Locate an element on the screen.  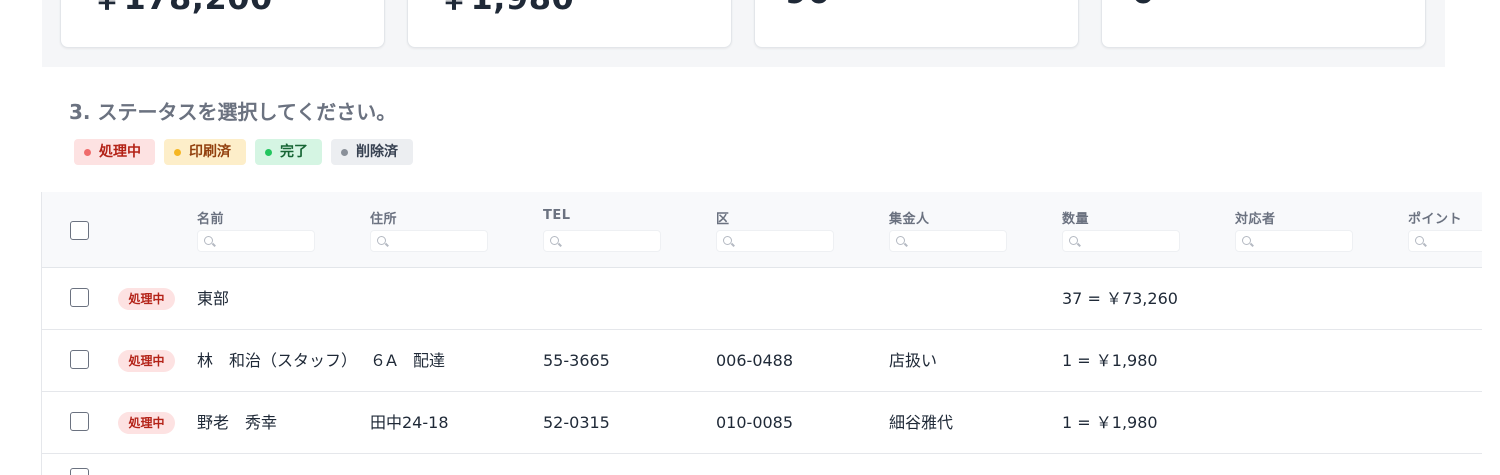
cell-name: 野老 秀幸 is located at coordinates (237, 422).